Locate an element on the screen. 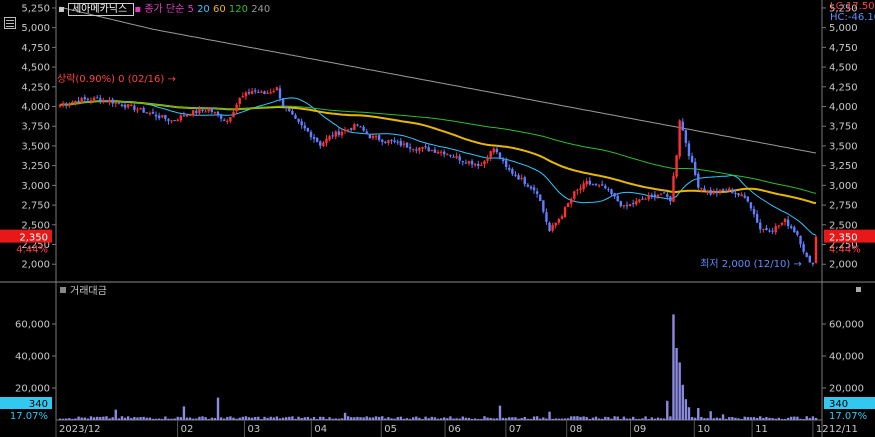  price-tick-label-right: 3,750 is located at coordinates (843, 127).